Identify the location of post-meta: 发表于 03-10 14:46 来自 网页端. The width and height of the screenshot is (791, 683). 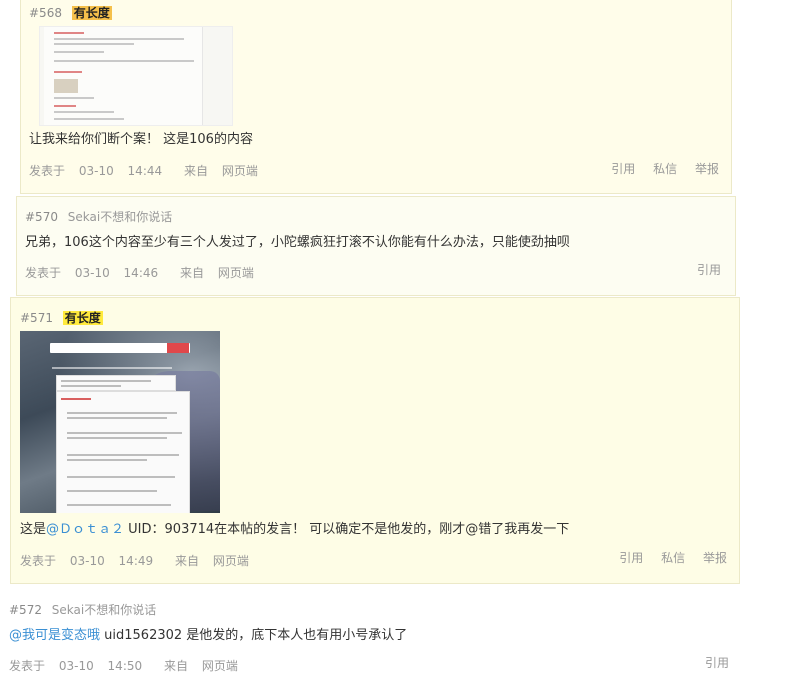
(144, 272).